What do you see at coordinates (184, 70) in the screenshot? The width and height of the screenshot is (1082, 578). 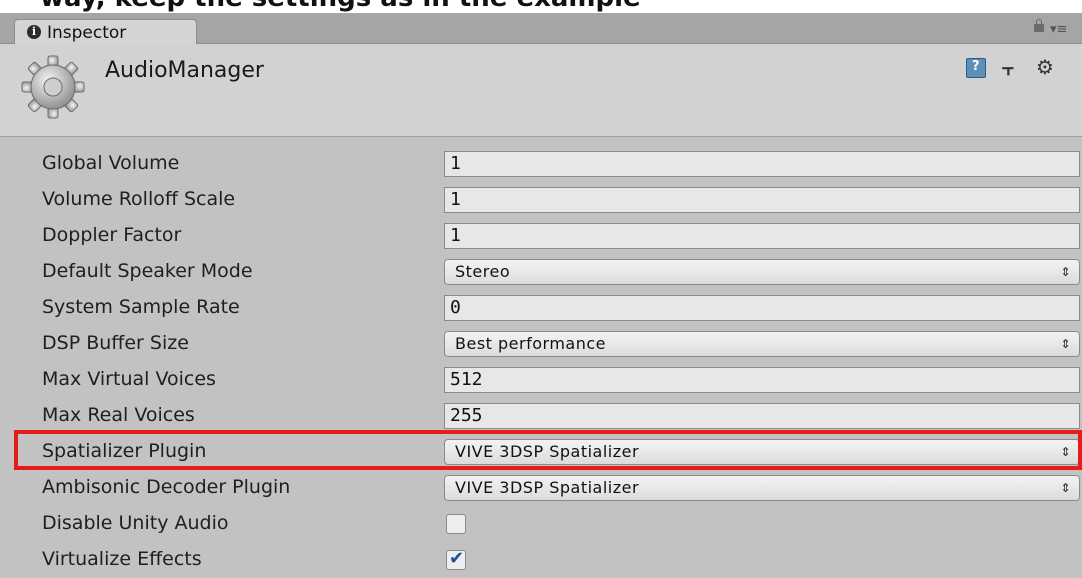 I see `component-title: AudioManager` at bounding box center [184, 70].